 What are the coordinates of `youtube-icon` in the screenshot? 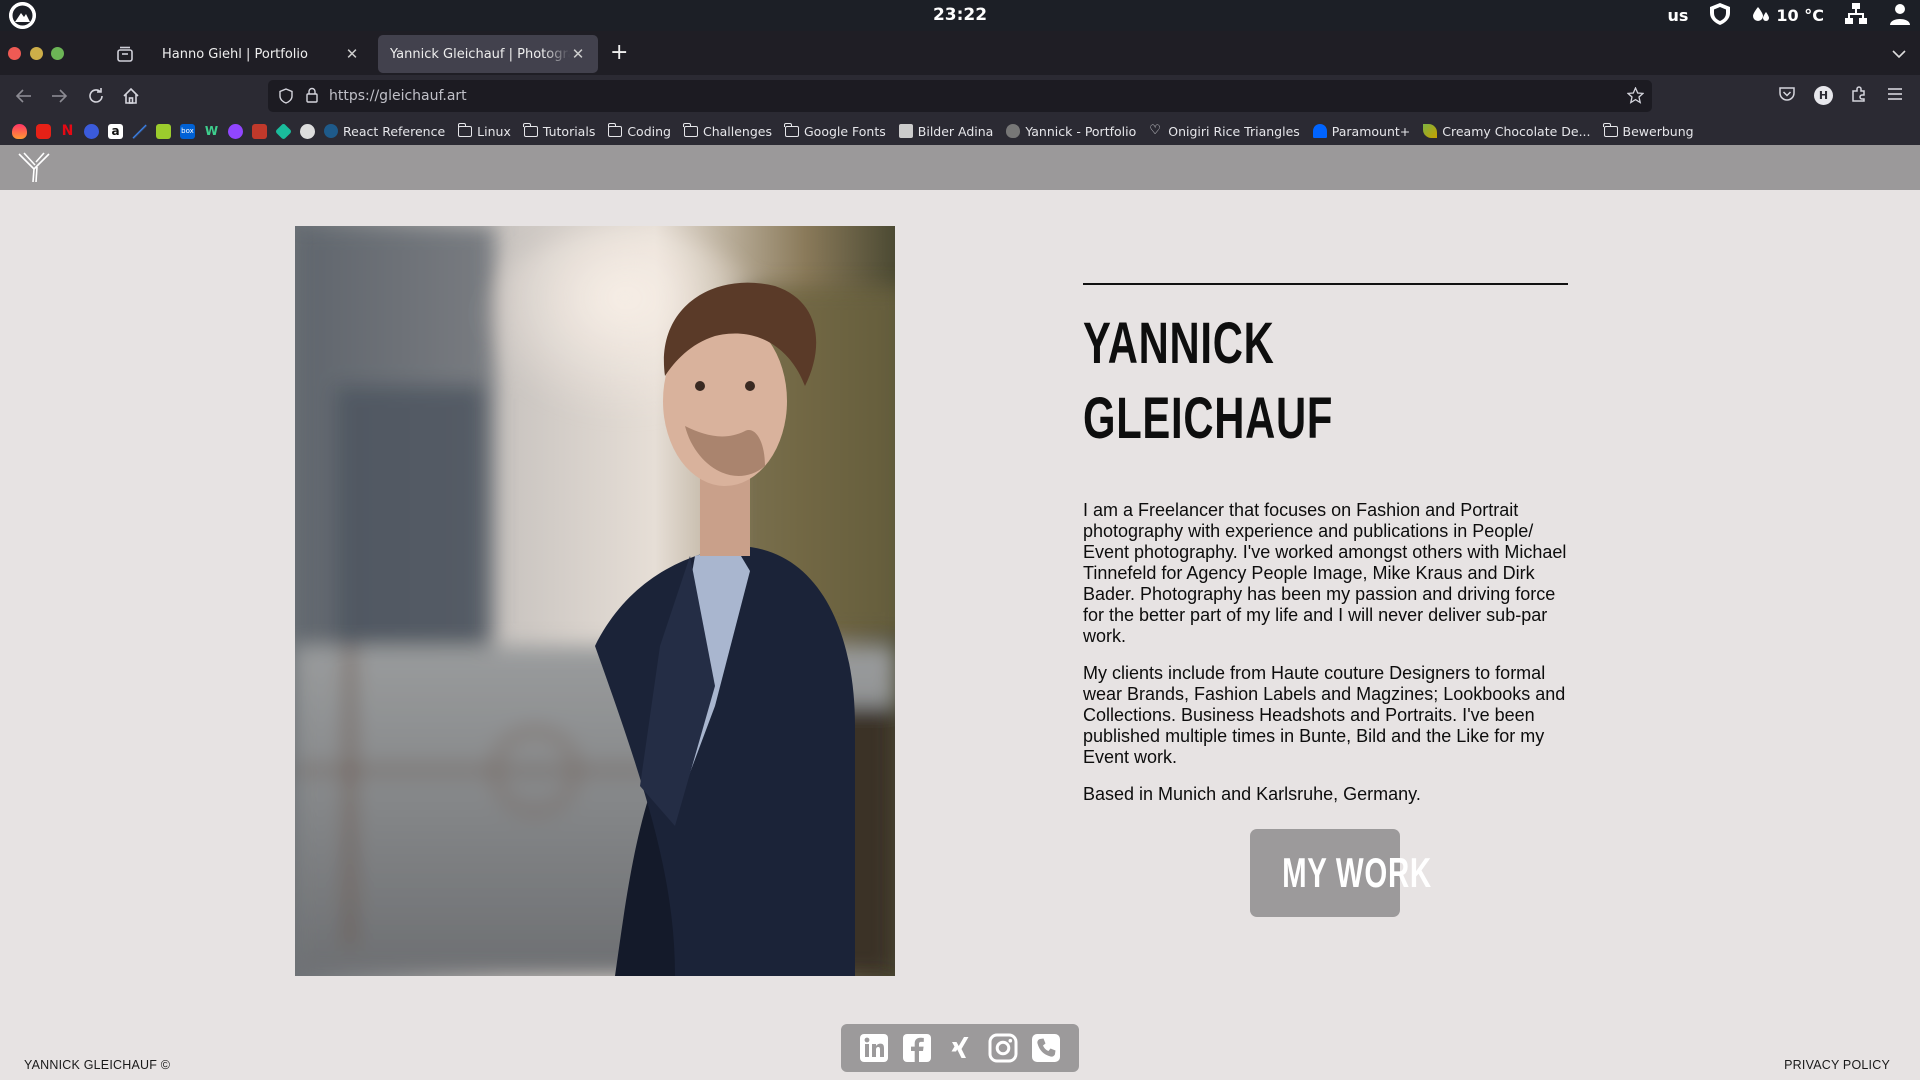 It's located at (43, 131).